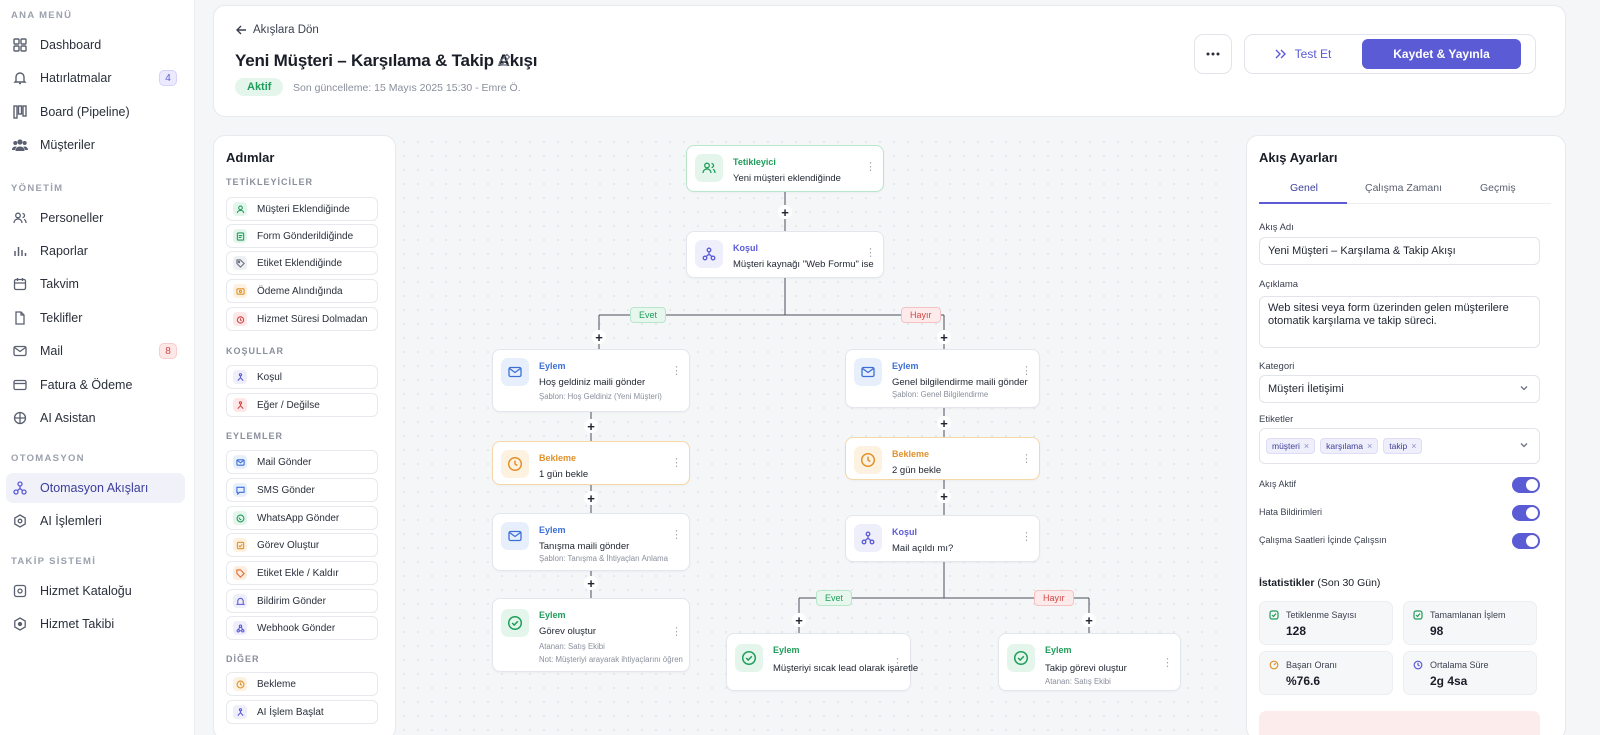 This screenshot has height=735, width=1600. Describe the element at coordinates (302, 490) in the screenshot. I see `step-send-sms: SMS Gönder` at that location.